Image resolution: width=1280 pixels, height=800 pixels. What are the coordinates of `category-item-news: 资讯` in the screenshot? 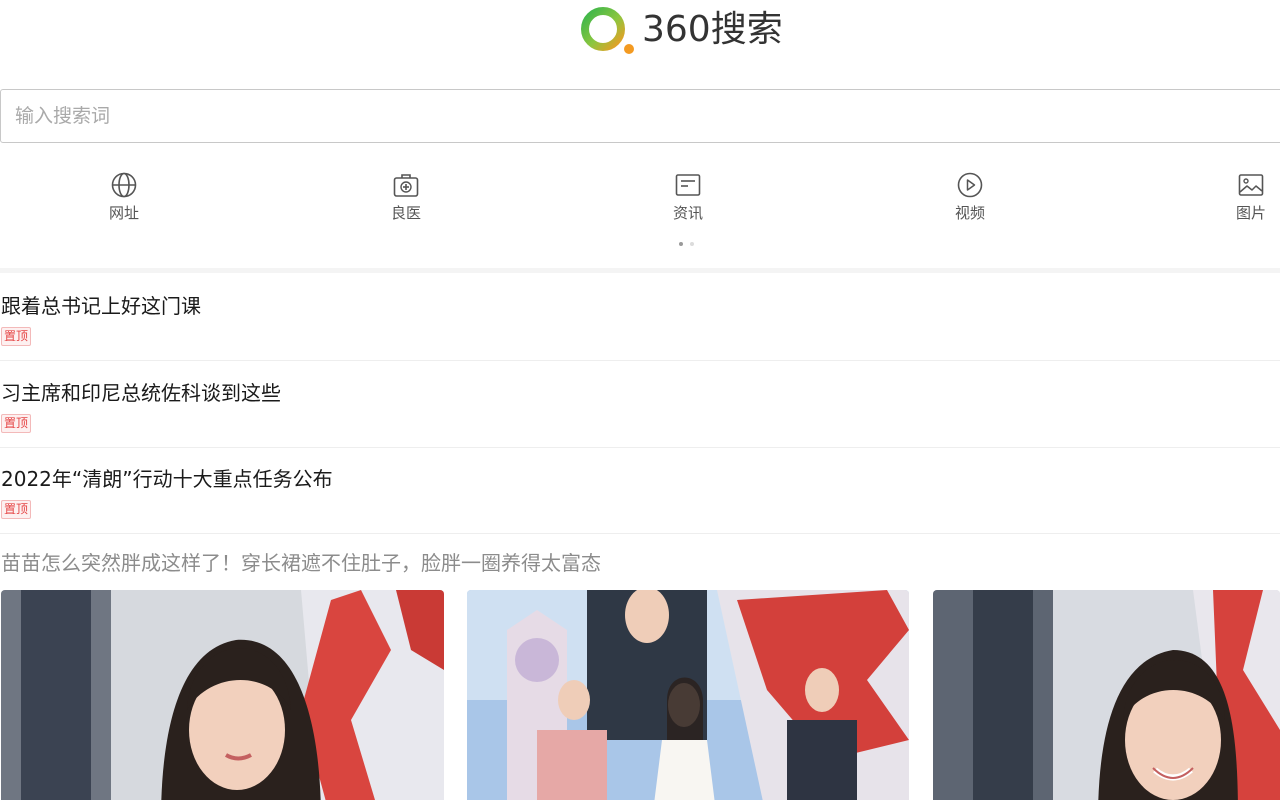 It's located at (688, 195).